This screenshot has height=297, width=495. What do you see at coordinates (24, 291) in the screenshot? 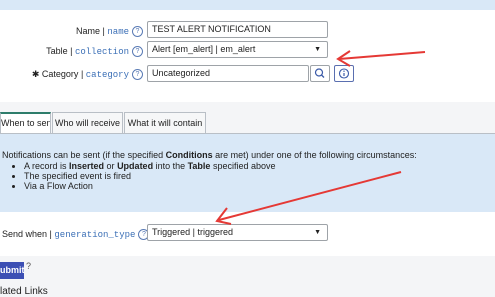
I see `related-links-heading: lated Links` at bounding box center [24, 291].